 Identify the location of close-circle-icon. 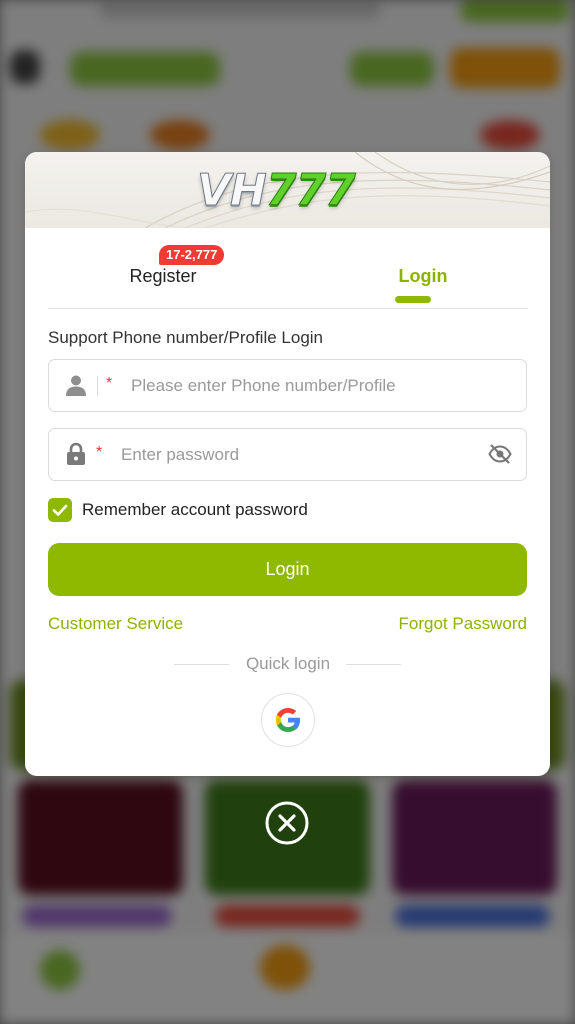
(287, 823).